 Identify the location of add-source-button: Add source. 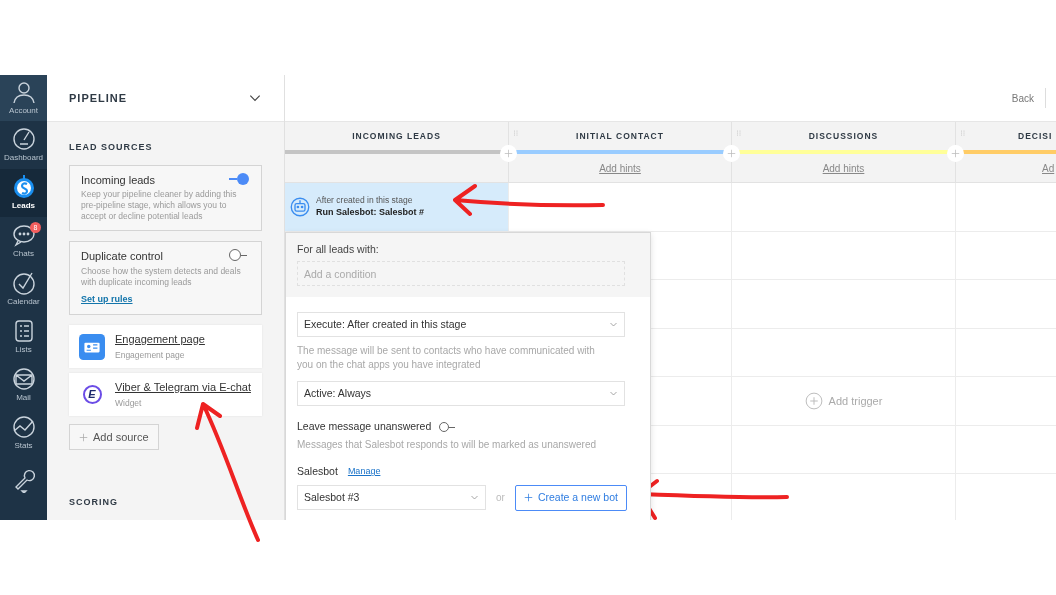
(114, 437).